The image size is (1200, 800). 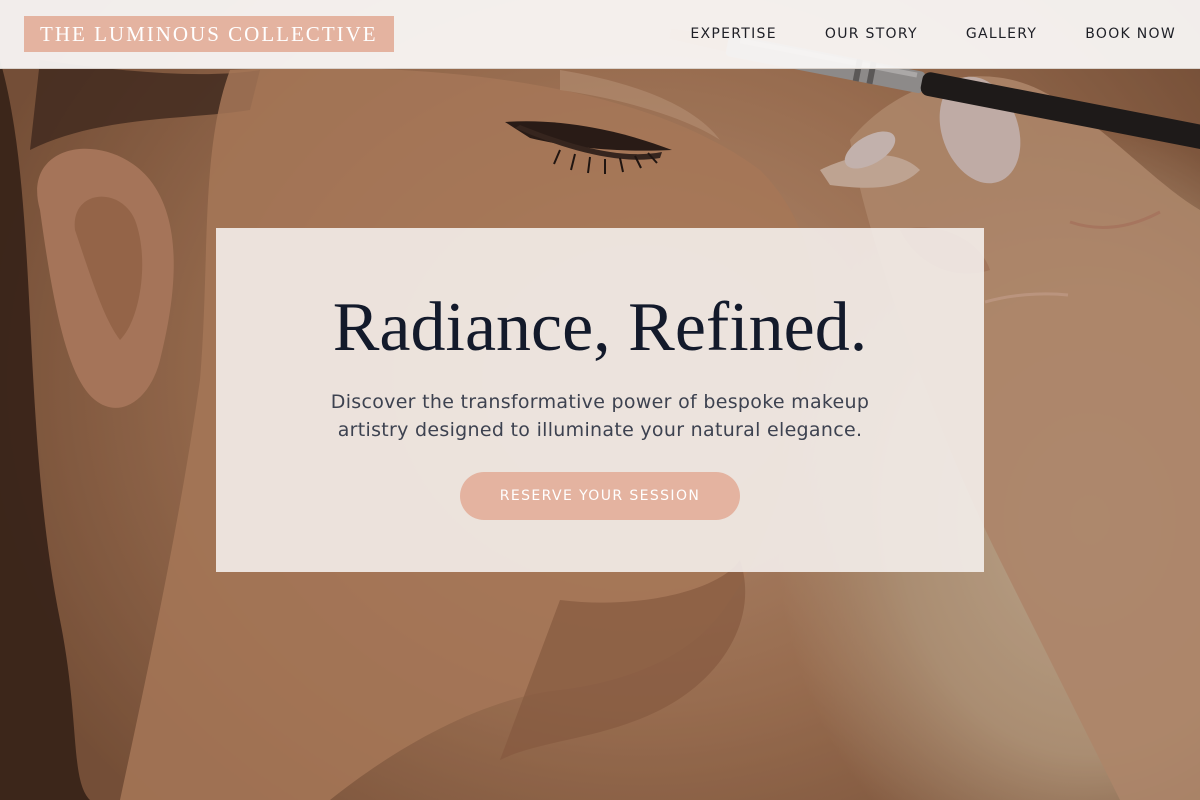 What do you see at coordinates (209, 34) in the screenshot?
I see `brand-logo: THE LUMINOUS COLLECTIVE` at bounding box center [209, 34].